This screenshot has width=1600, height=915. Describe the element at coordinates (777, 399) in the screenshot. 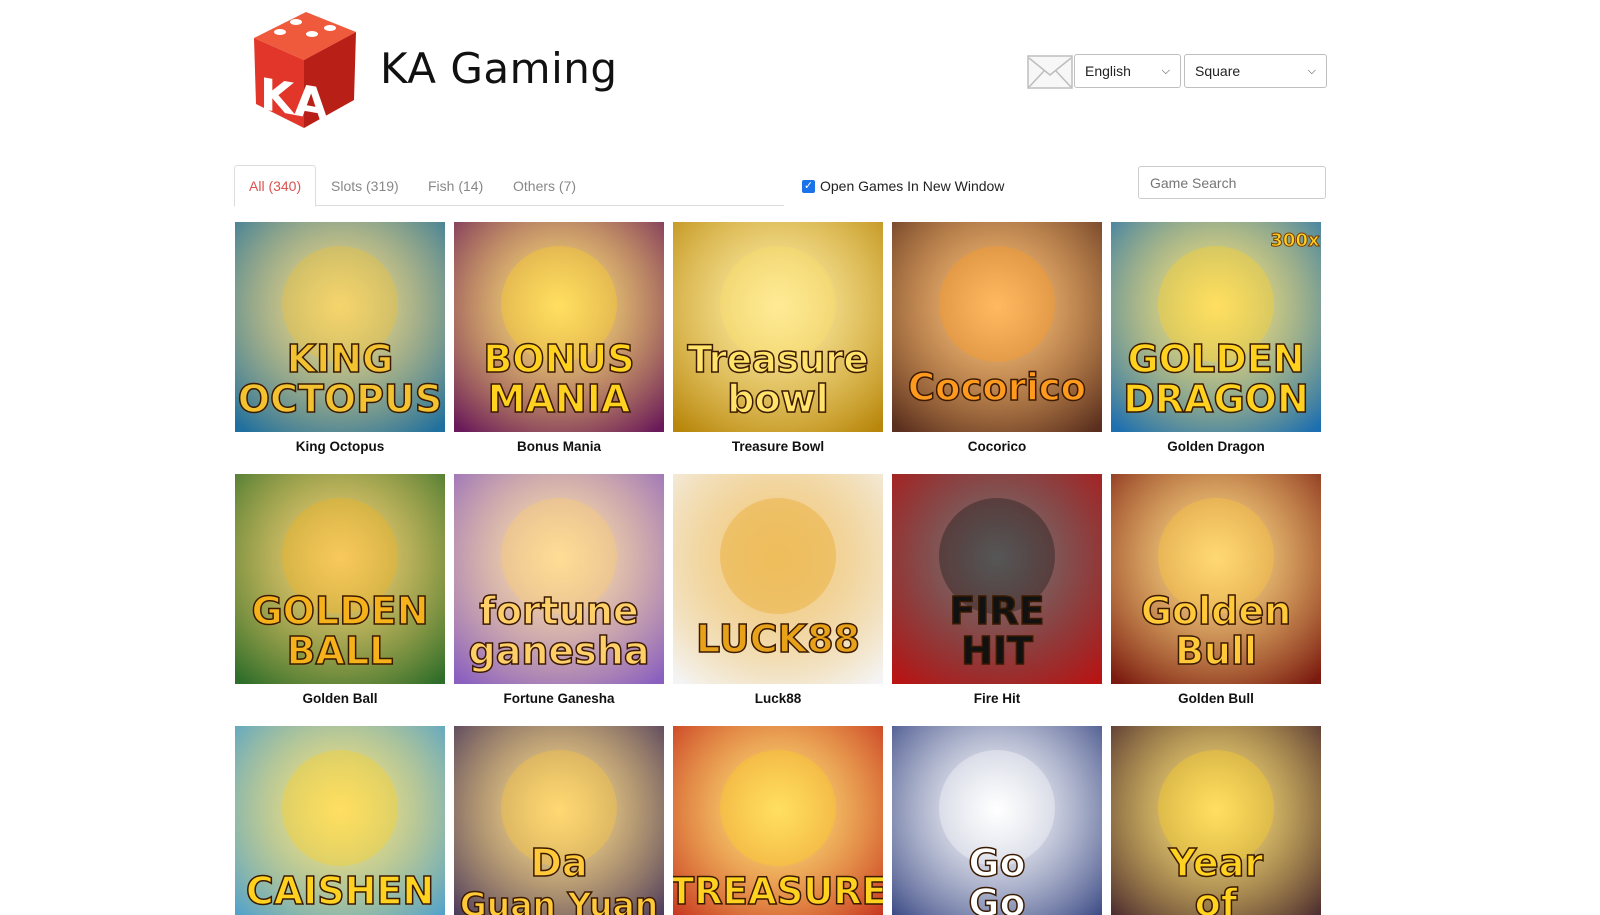

I see `artwork-title-text: bowl` at that location.